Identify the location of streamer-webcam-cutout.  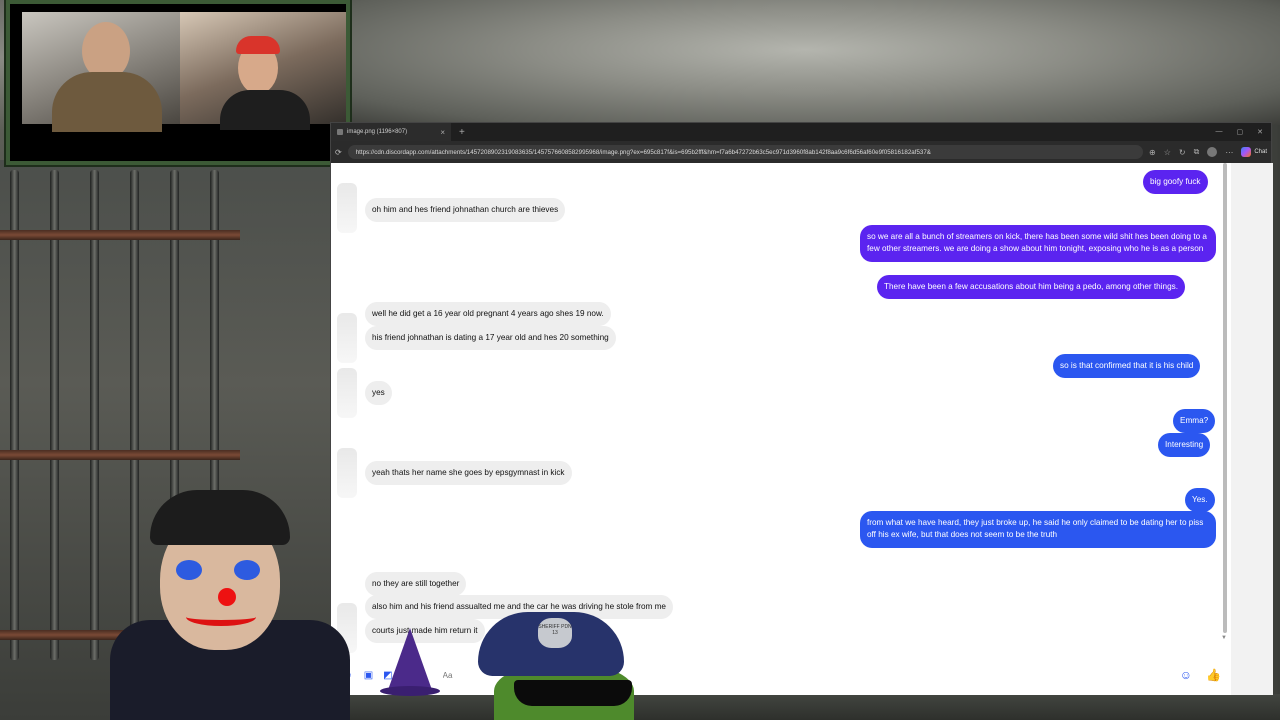
(225, 600).